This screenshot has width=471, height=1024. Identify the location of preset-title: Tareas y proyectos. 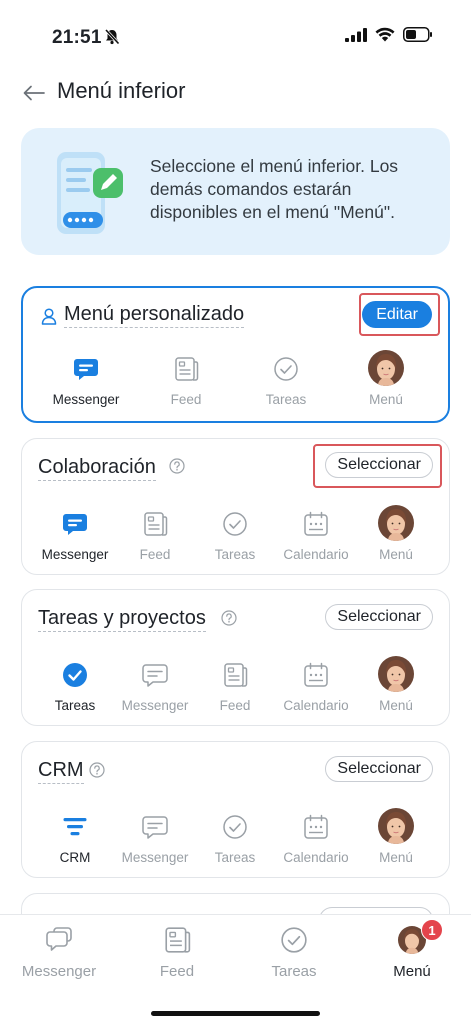
(122, 619).